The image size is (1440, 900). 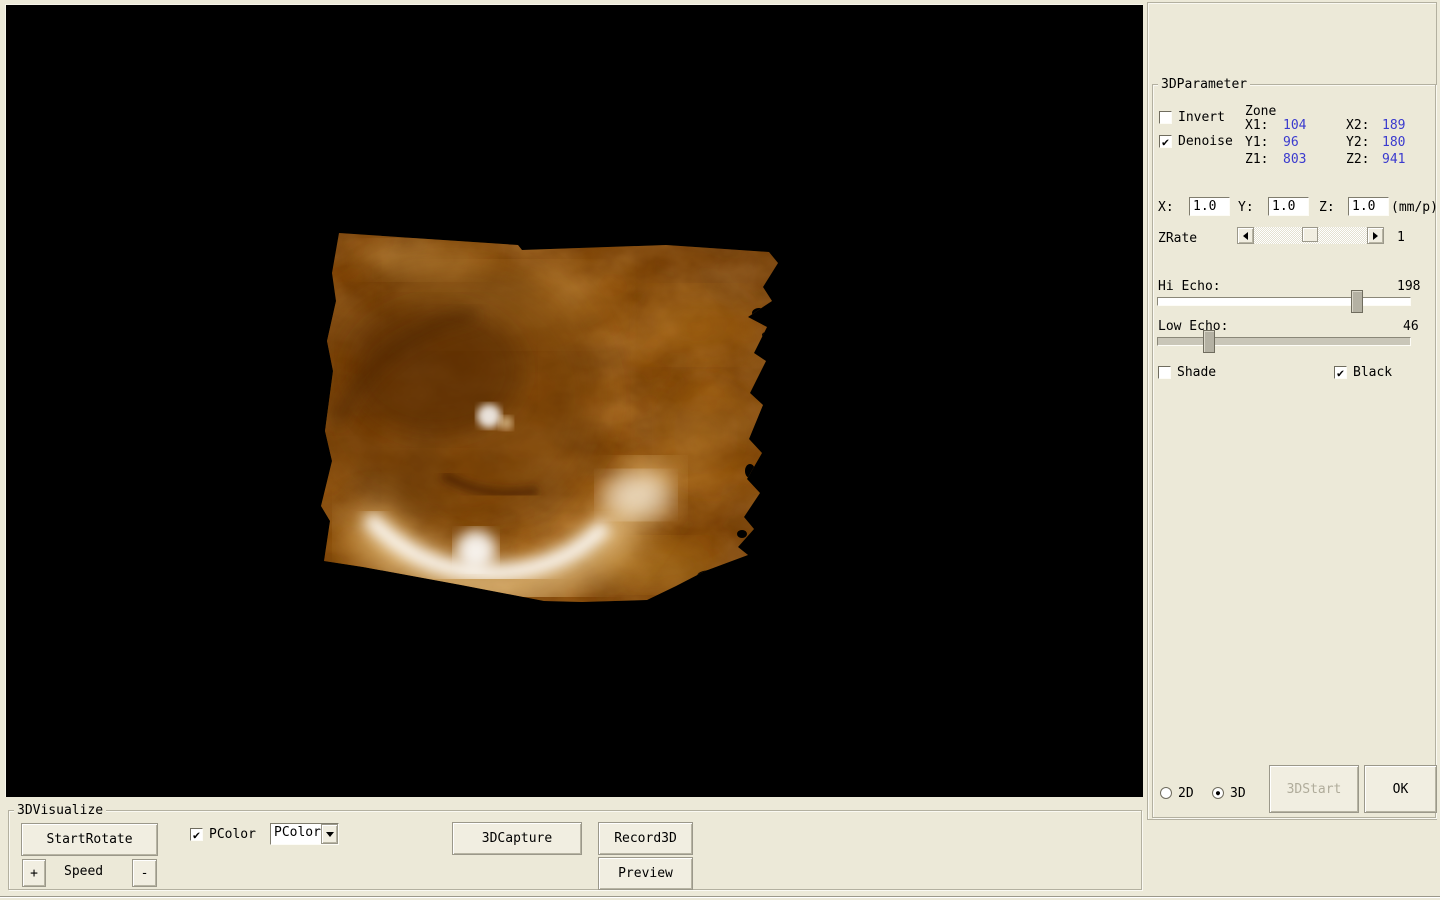 I want to click on low-echo-slider-thumb, so click(x=1209, y=341).